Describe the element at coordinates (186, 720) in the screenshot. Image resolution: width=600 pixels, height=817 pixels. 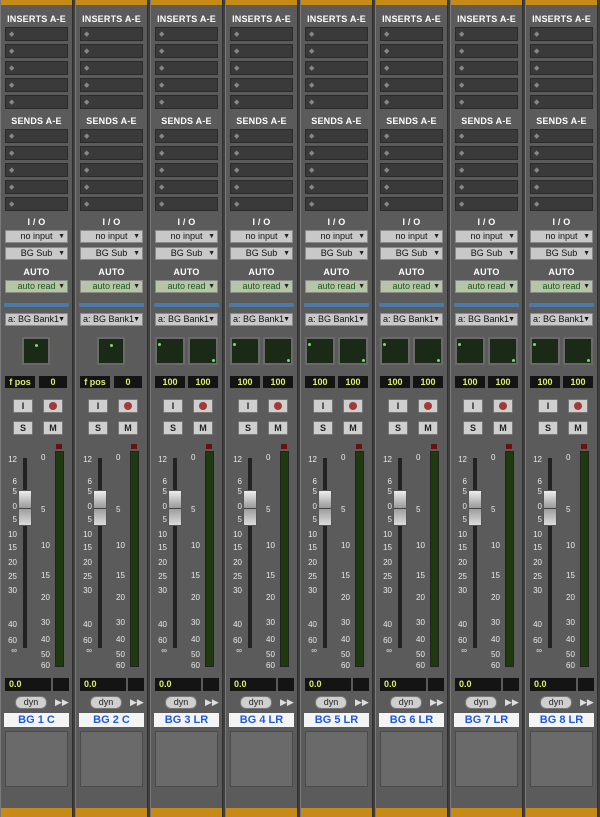
I see `track-name: BG 3 LR` at that location.